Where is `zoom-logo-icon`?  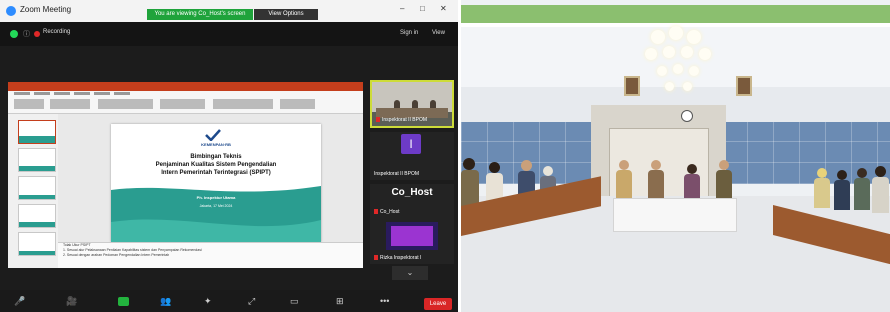 zoom-logo-icon is located at coordinates (11, 11).